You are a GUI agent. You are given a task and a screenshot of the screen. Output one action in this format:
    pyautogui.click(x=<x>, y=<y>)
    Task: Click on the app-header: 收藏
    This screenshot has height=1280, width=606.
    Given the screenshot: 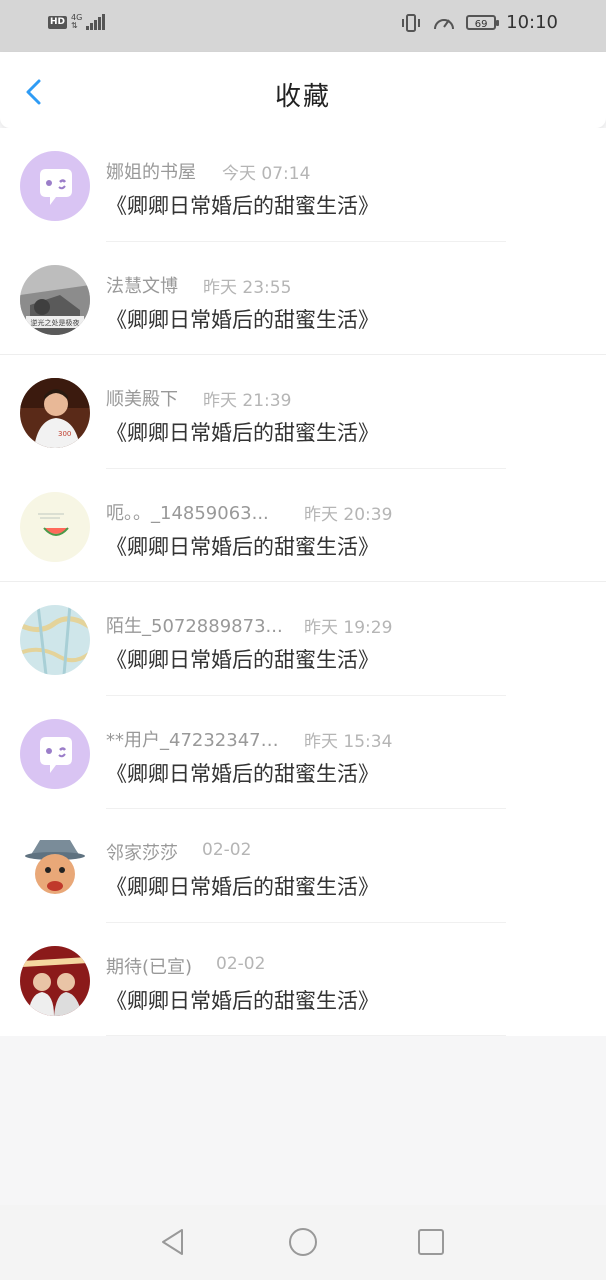 What is the action you would take?
    pyautogui.click(x=303, y=90)
    